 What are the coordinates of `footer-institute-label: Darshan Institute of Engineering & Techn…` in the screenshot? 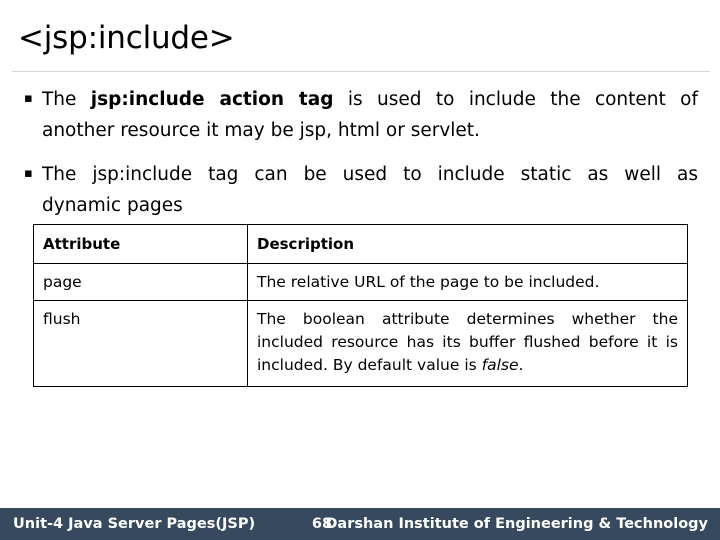 It's located at (516, 524).